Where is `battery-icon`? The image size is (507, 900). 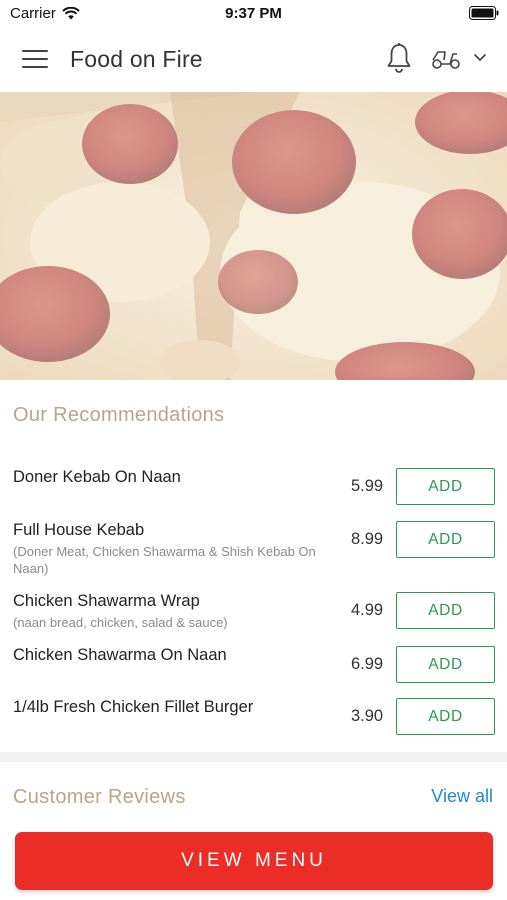 battery-icon is located at coordinates (484, 13).